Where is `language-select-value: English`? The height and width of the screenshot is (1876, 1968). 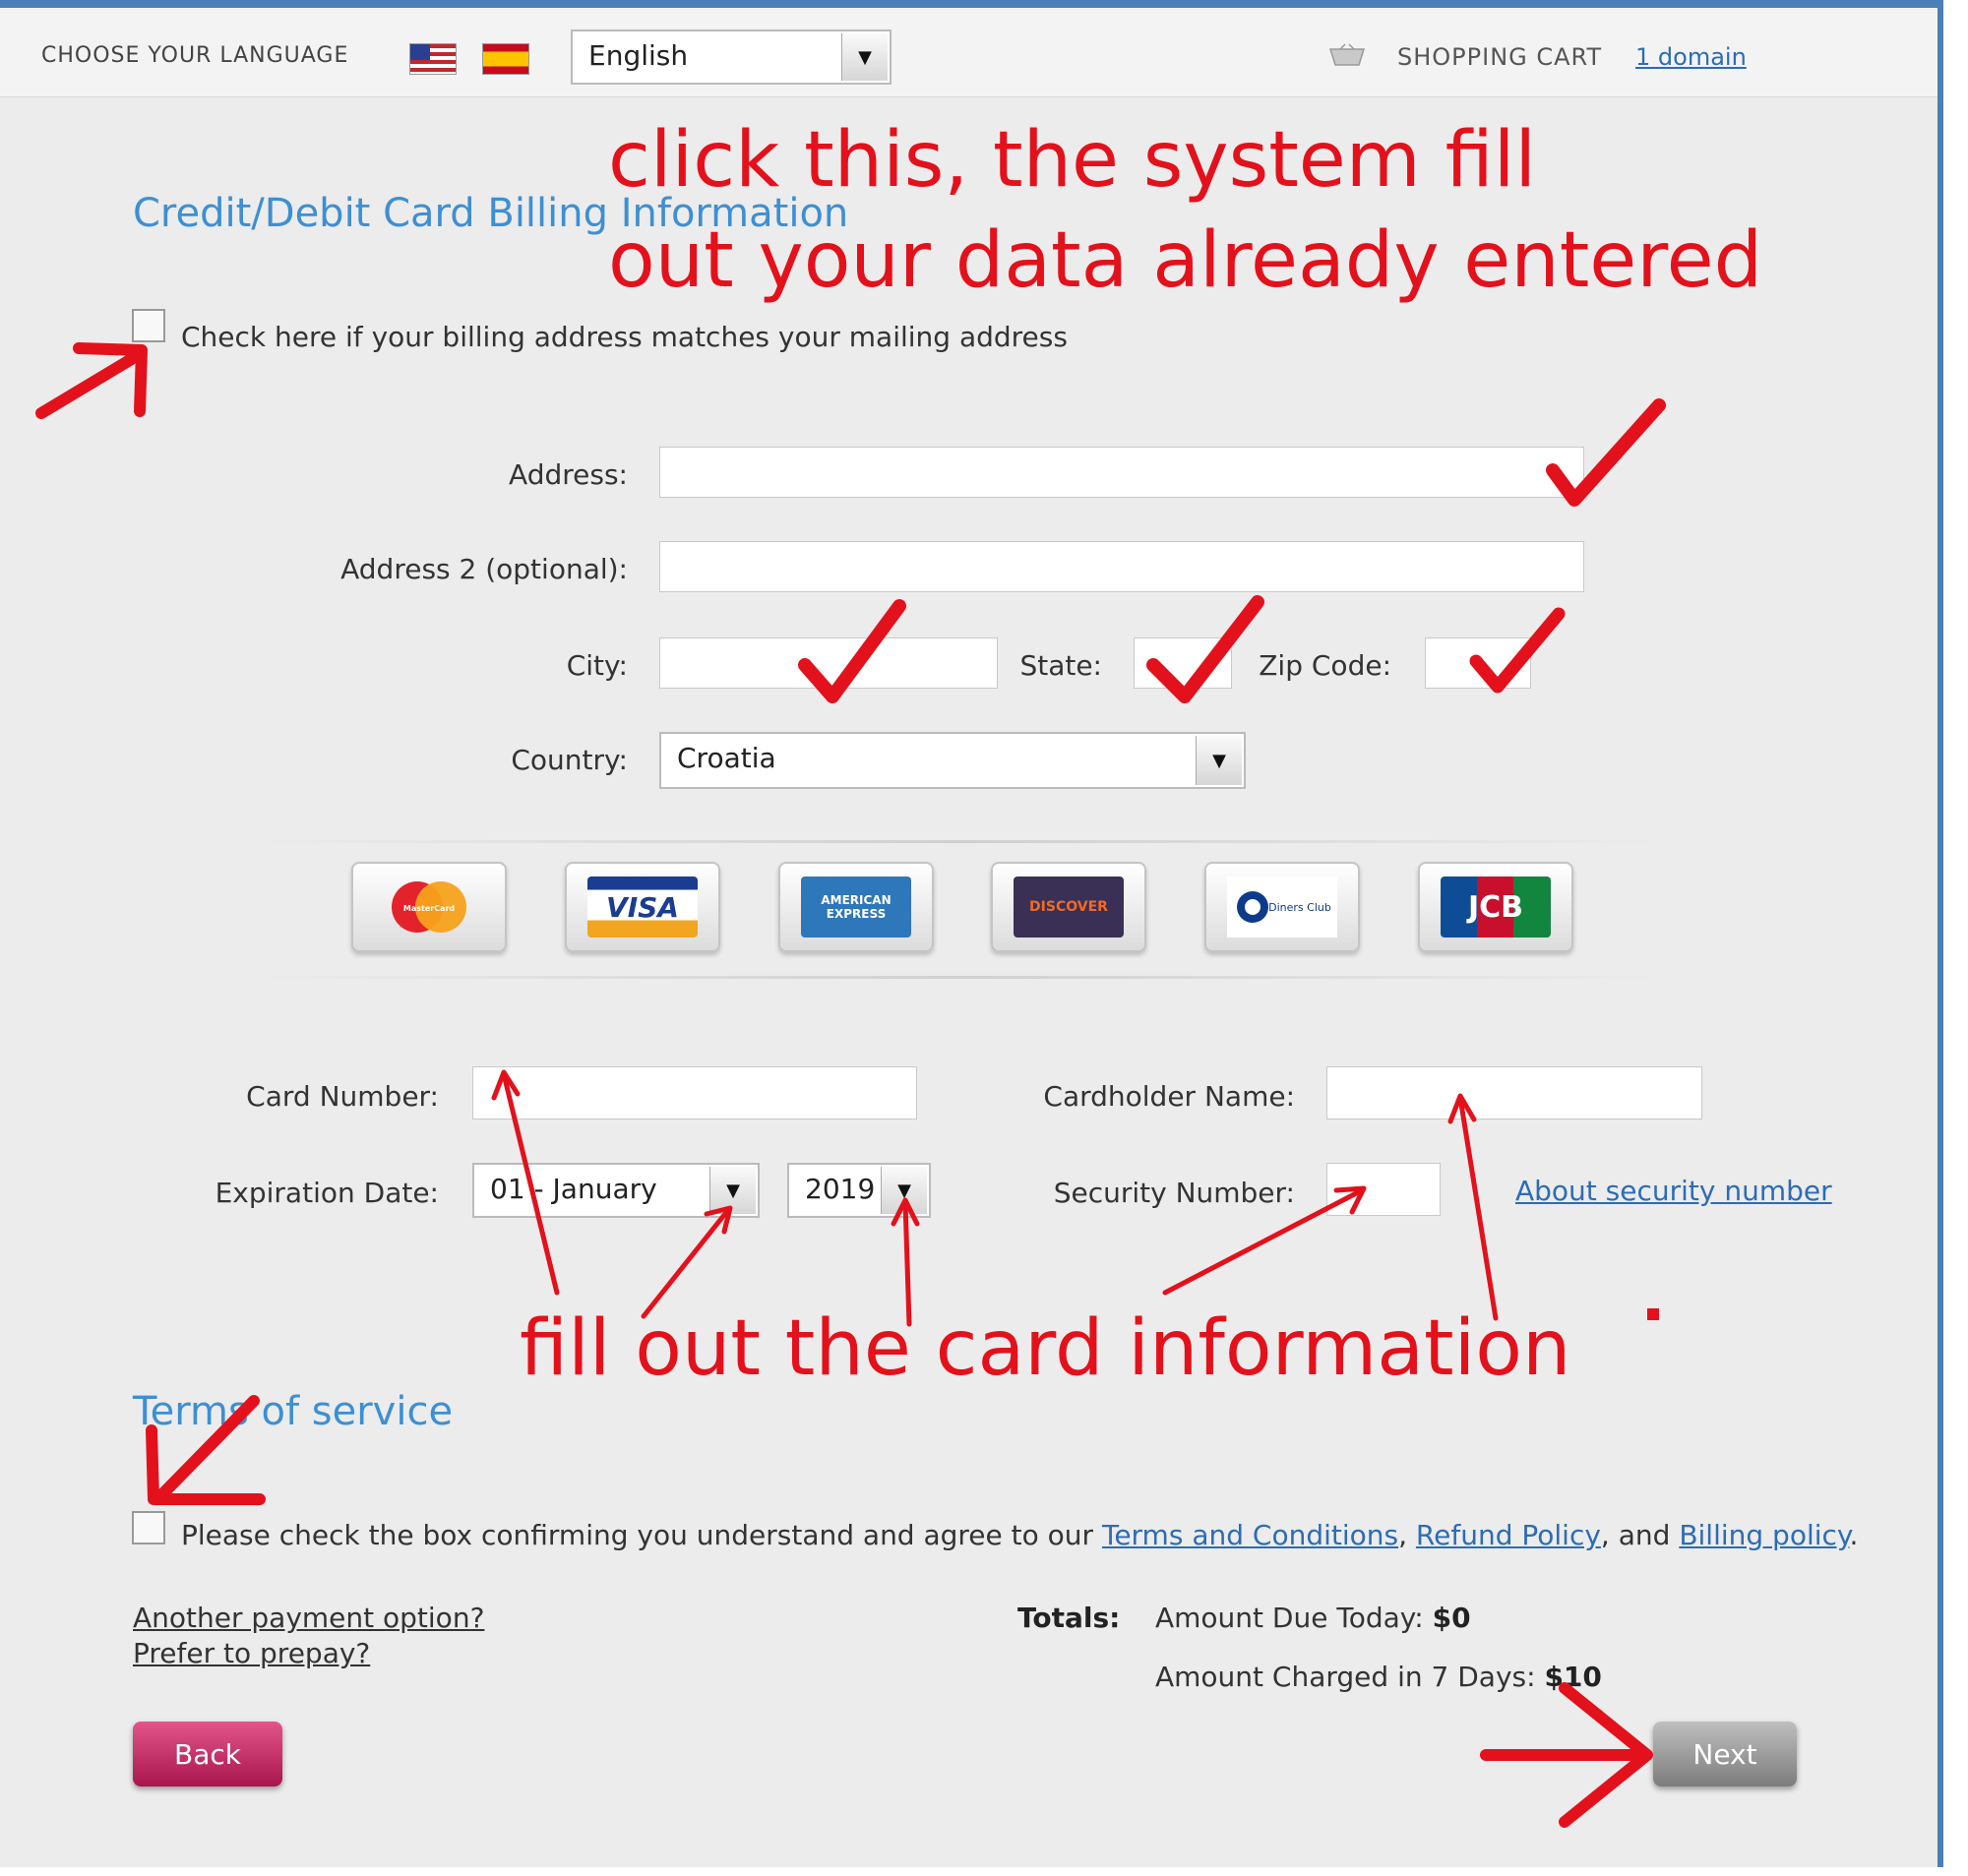 language-select-value: English is located at coordinates (639, 55).